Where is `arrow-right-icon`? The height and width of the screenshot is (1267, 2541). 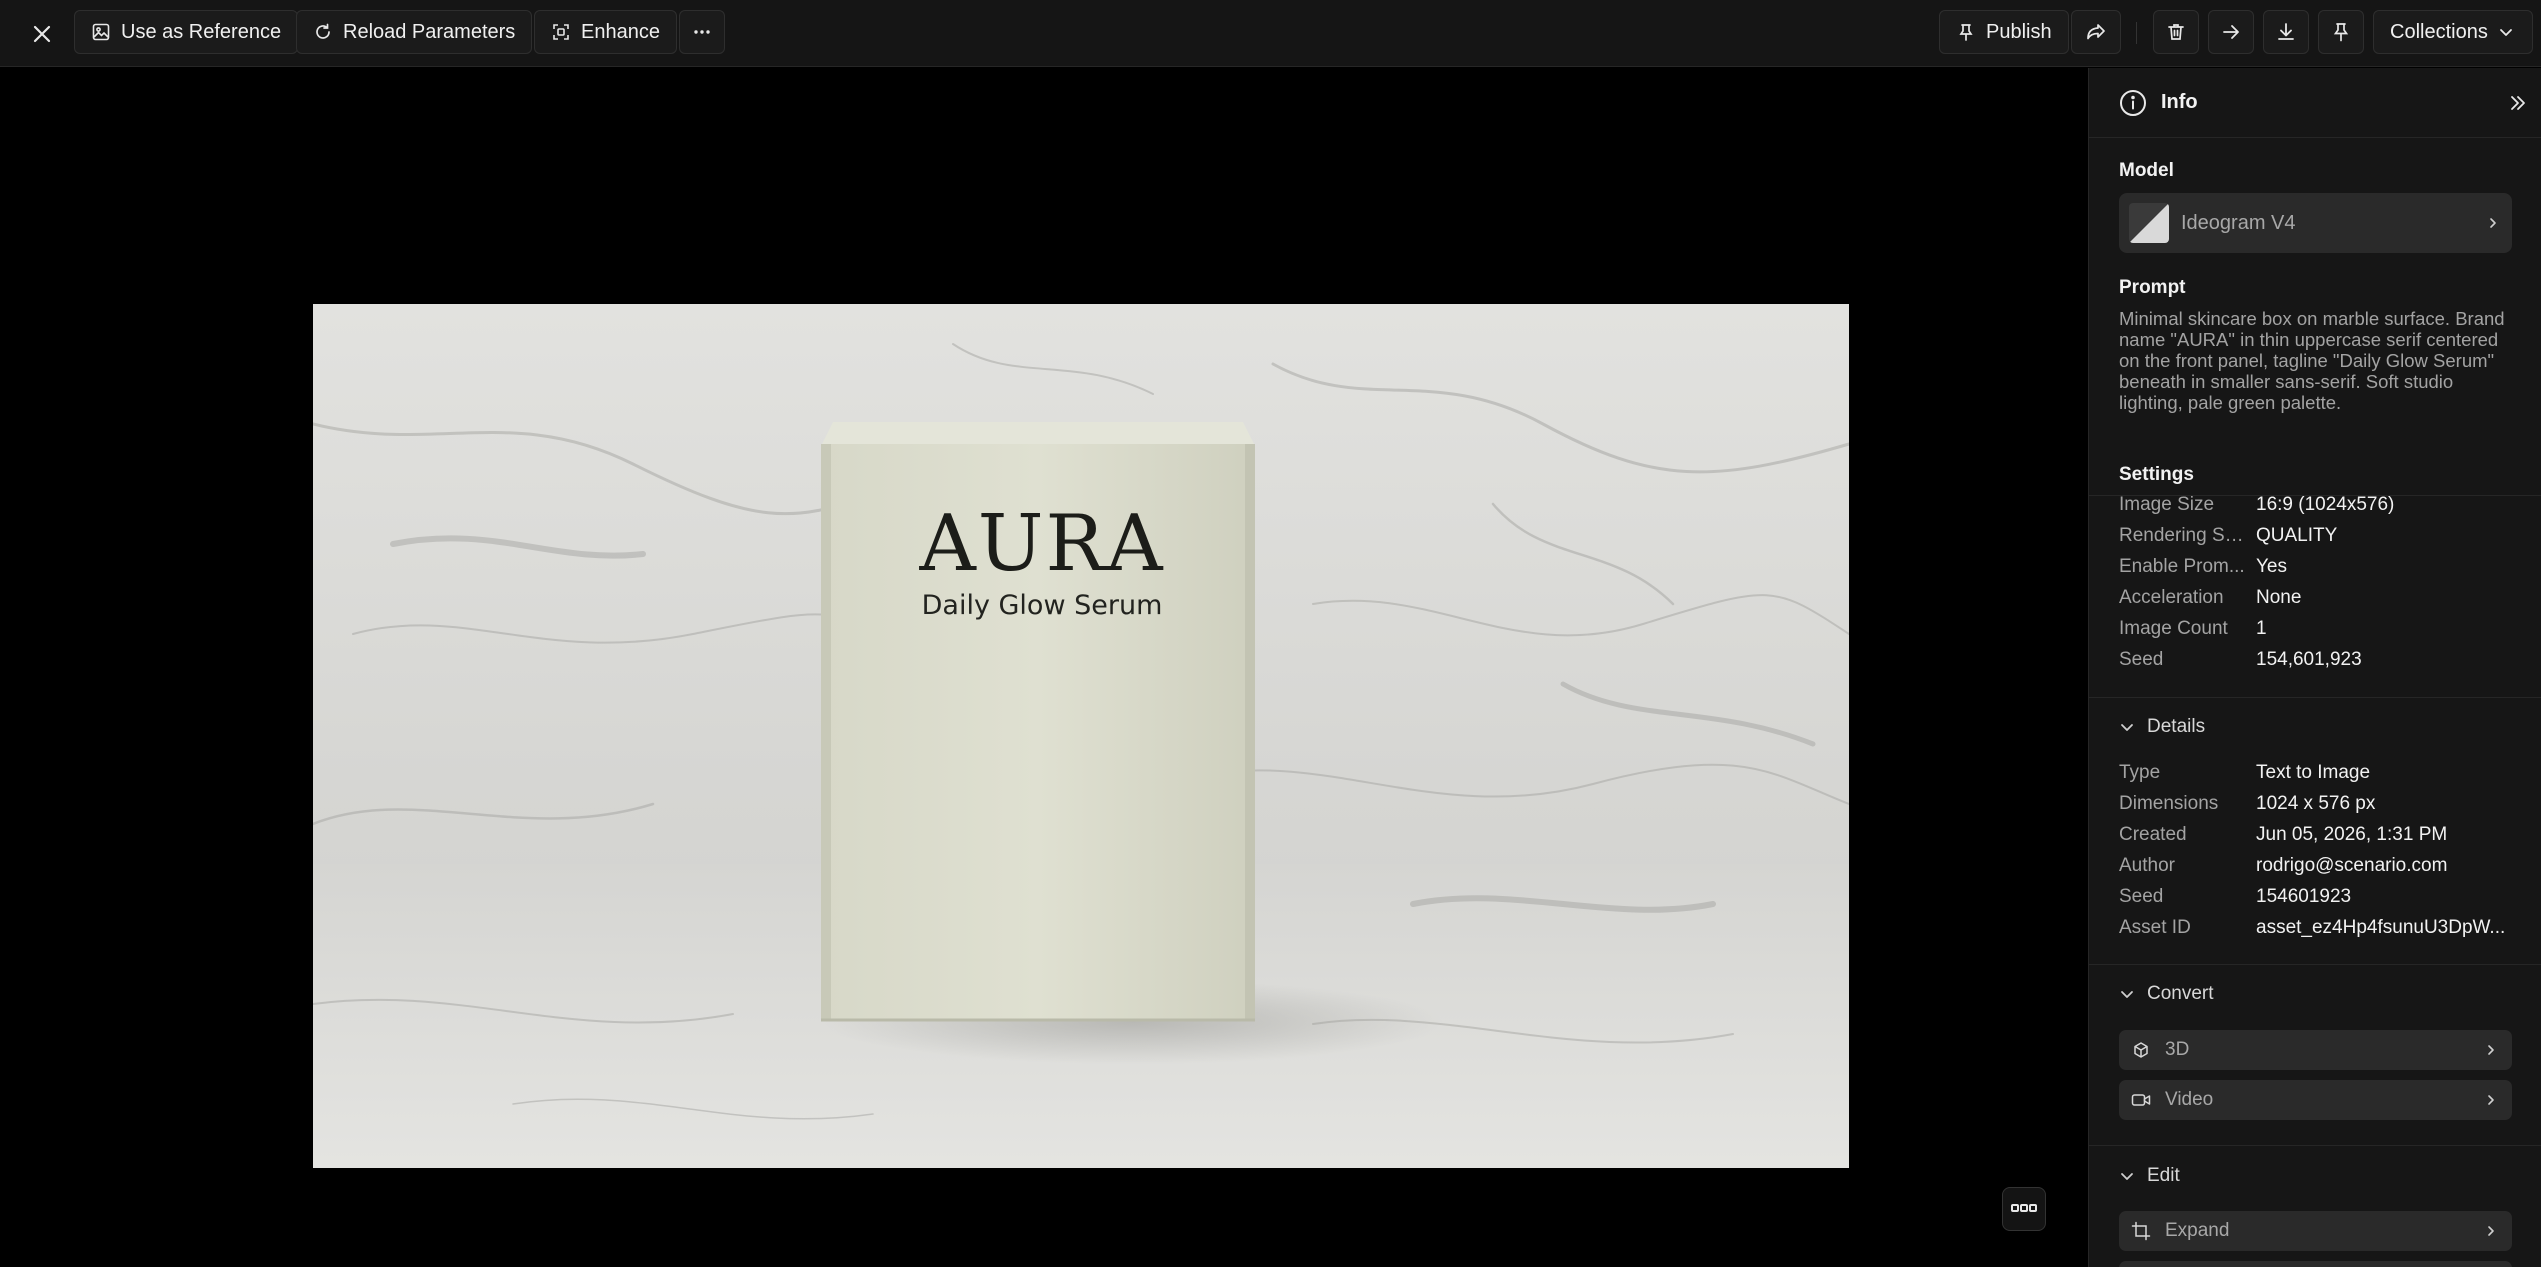
arrow-right-icon is located at coordinates (2231, 32).